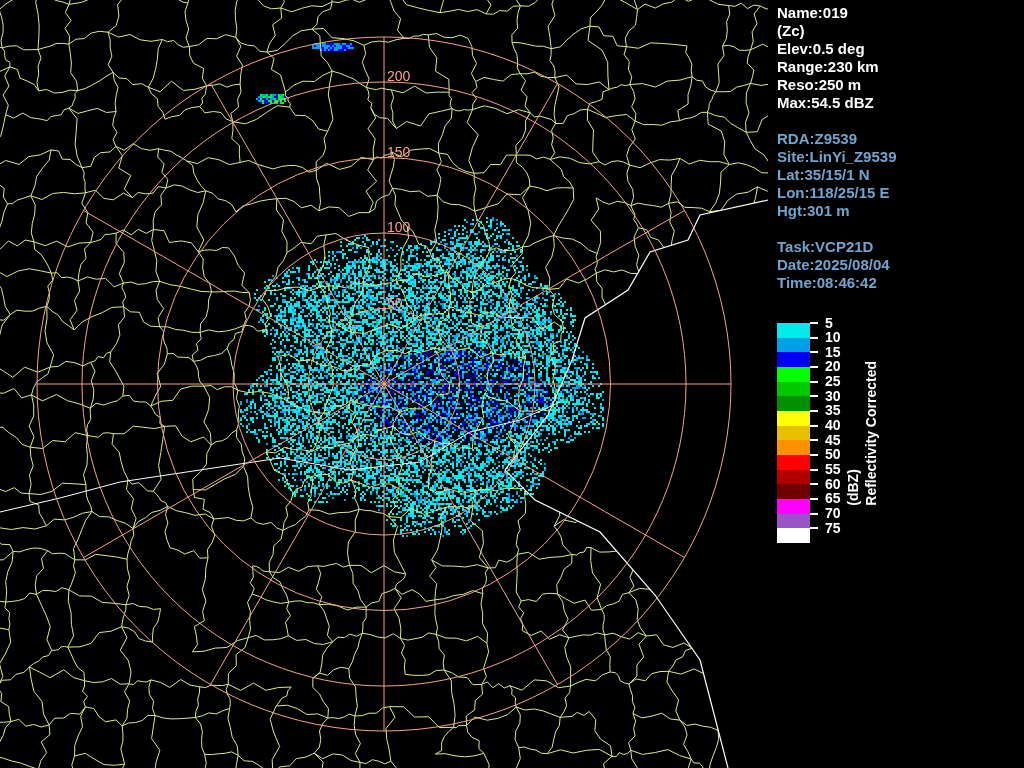 The width and height of the screenshot is (1024, 768). What do you see at coordinates (833, 411) in the screenshot?
I see `legend-value: 35` at bounding box center [833, 411].